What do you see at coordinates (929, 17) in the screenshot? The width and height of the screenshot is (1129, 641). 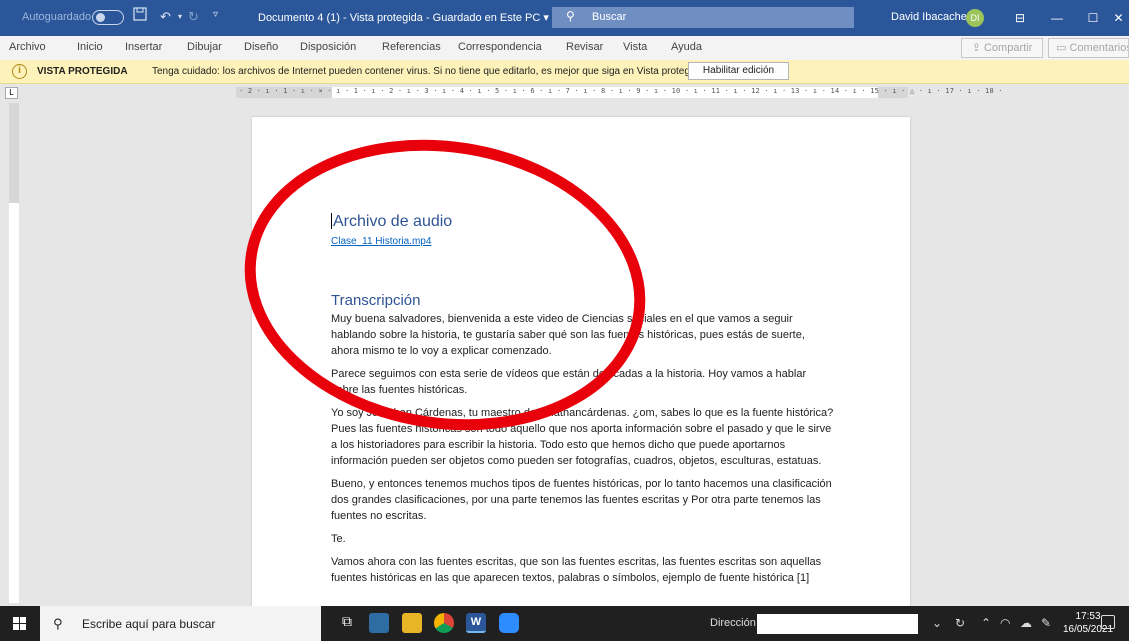 I see `user-name: David Ibacache` at bounding box center [929, 17].